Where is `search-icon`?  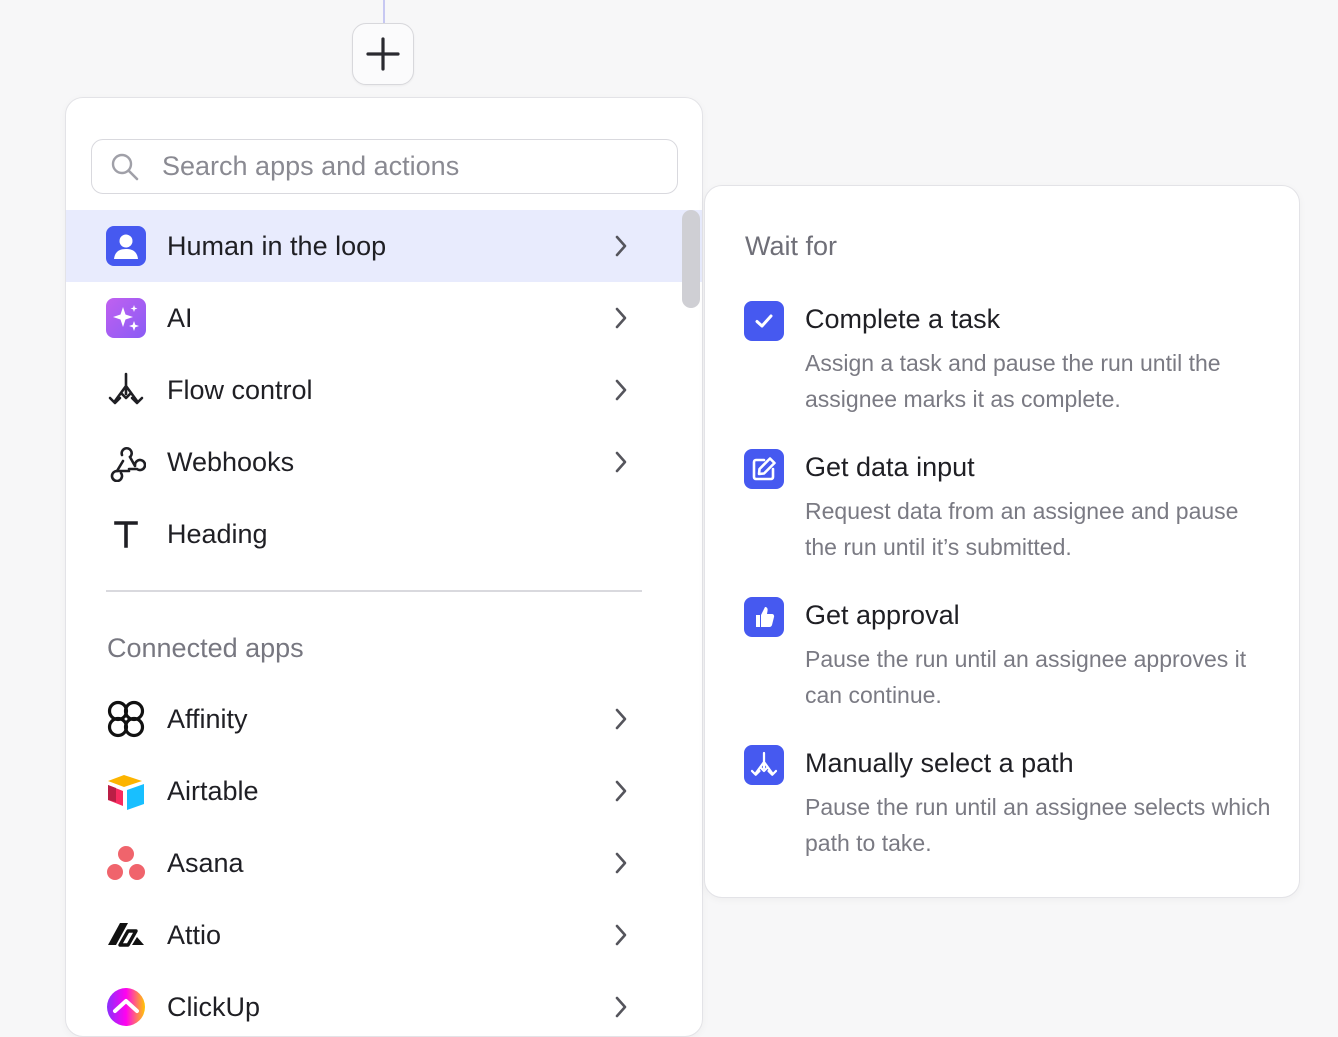
search-icon is located at coordinates (125, 167).